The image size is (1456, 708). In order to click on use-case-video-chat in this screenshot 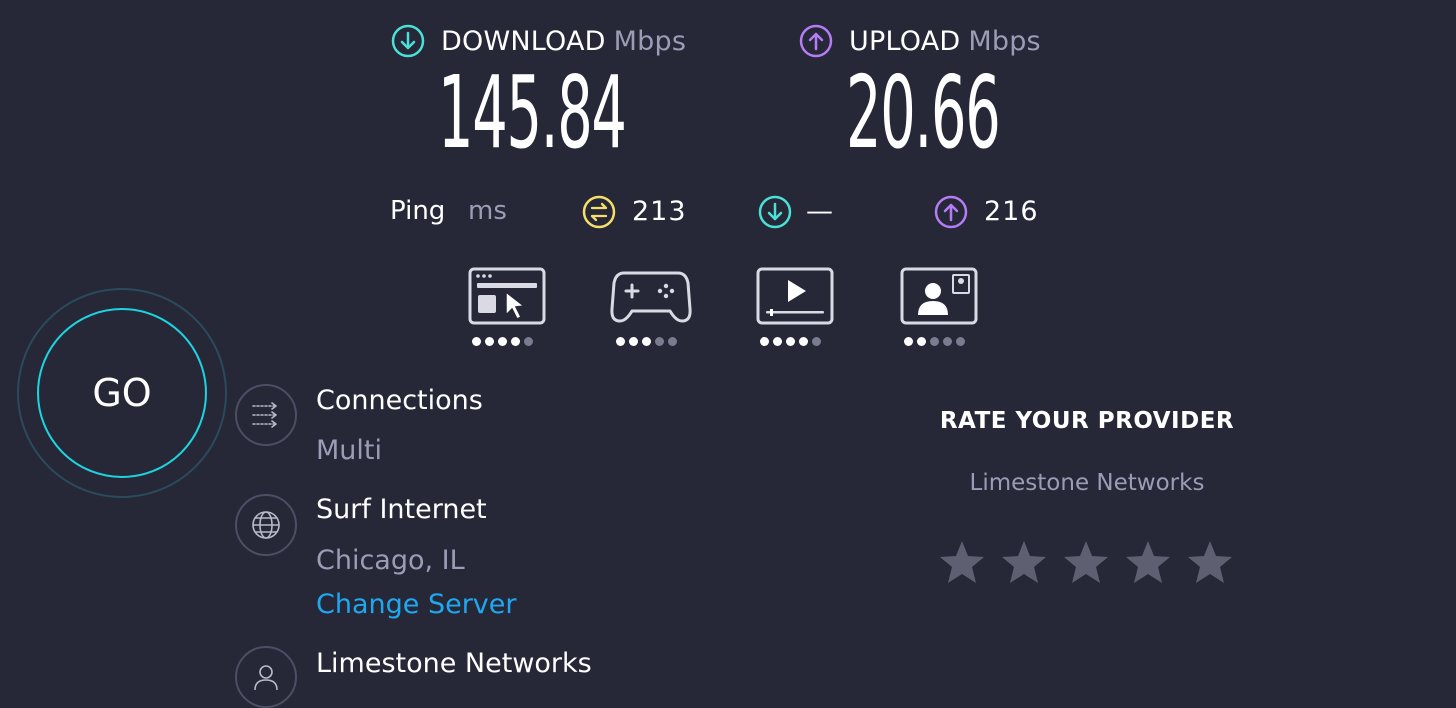, I will do `click(939, 306)`.